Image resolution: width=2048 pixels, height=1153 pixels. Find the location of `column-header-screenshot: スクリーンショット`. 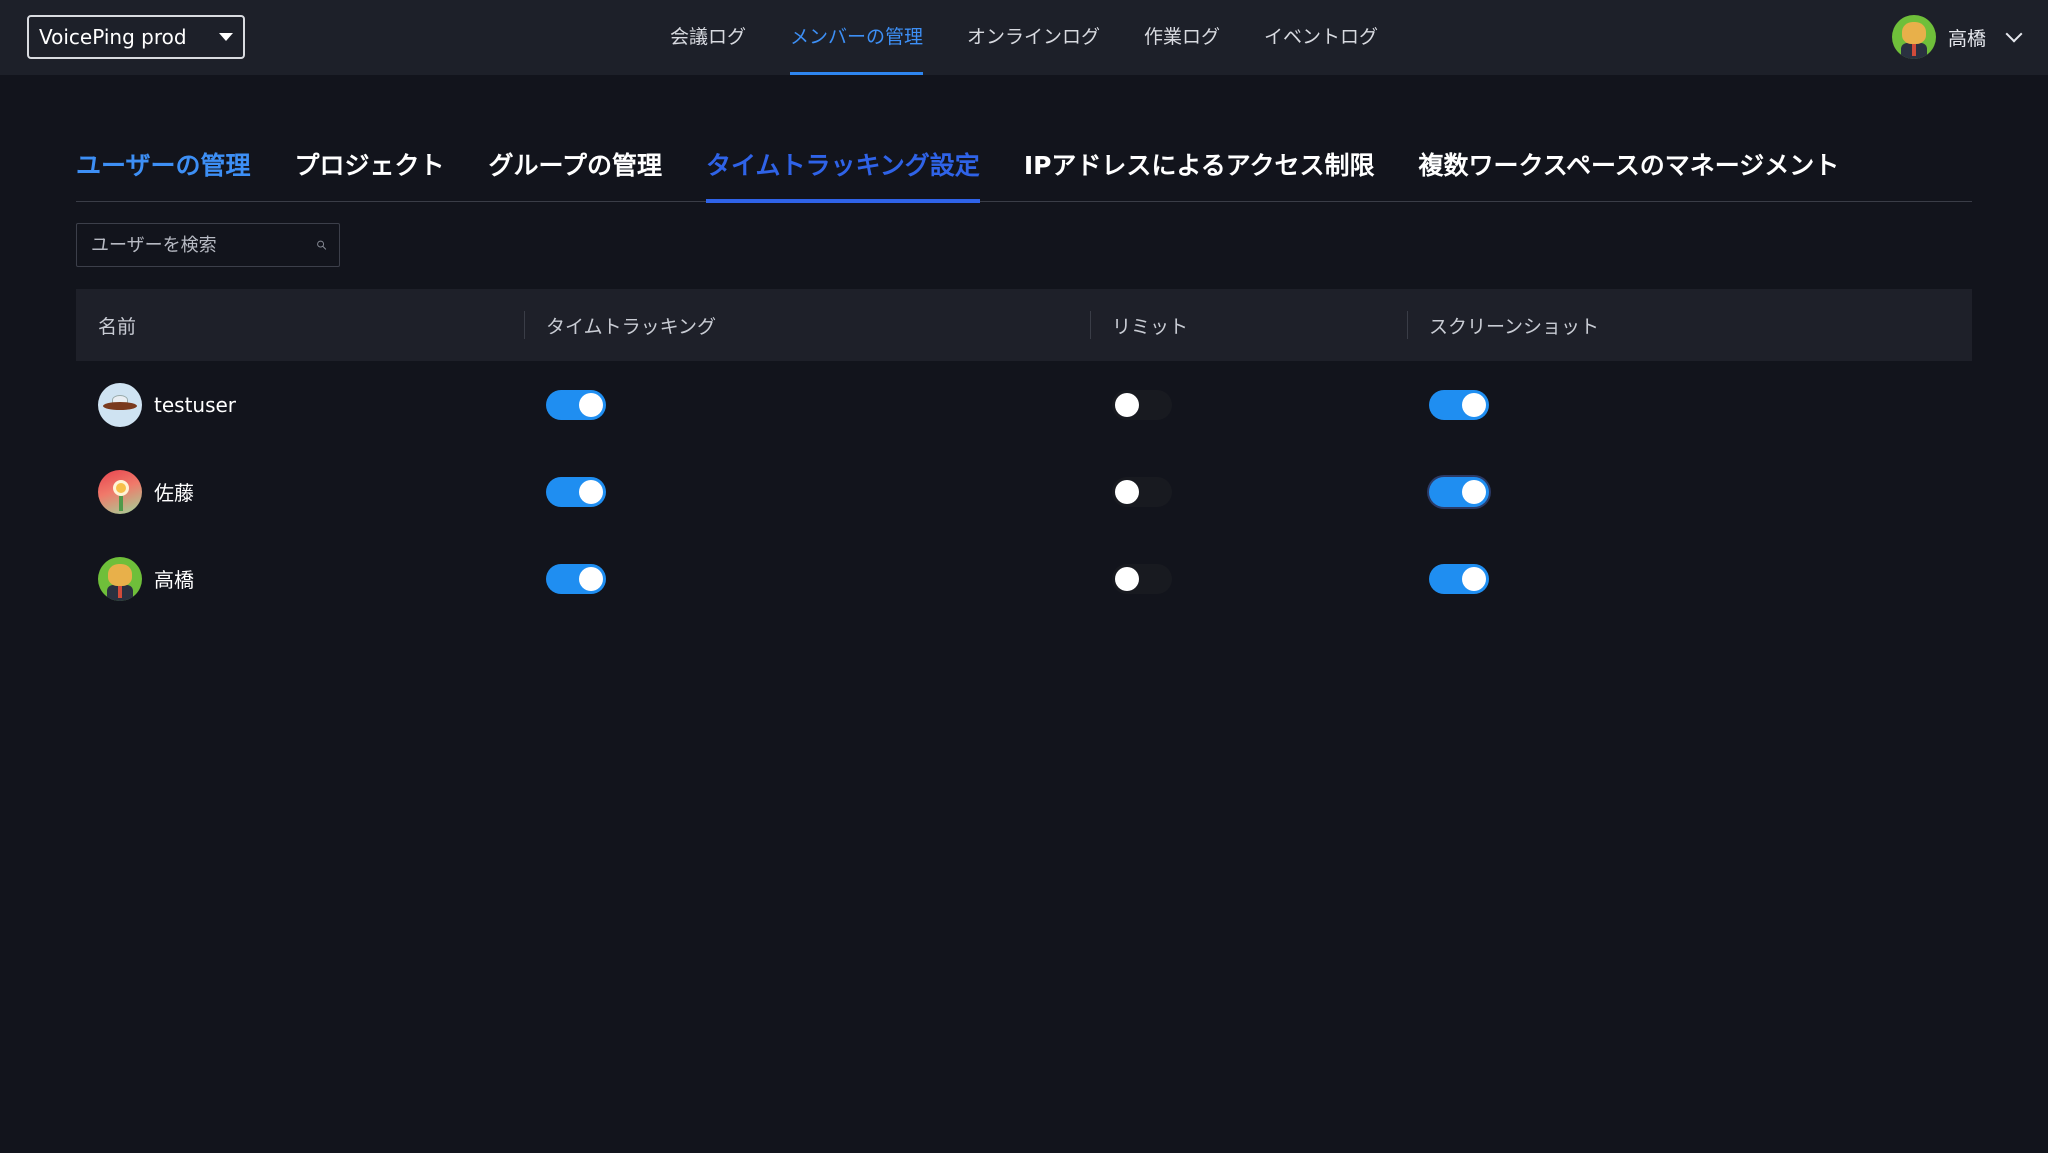

column-header-screenshot: スクリーンショット is located at coordinates (1689, 325).